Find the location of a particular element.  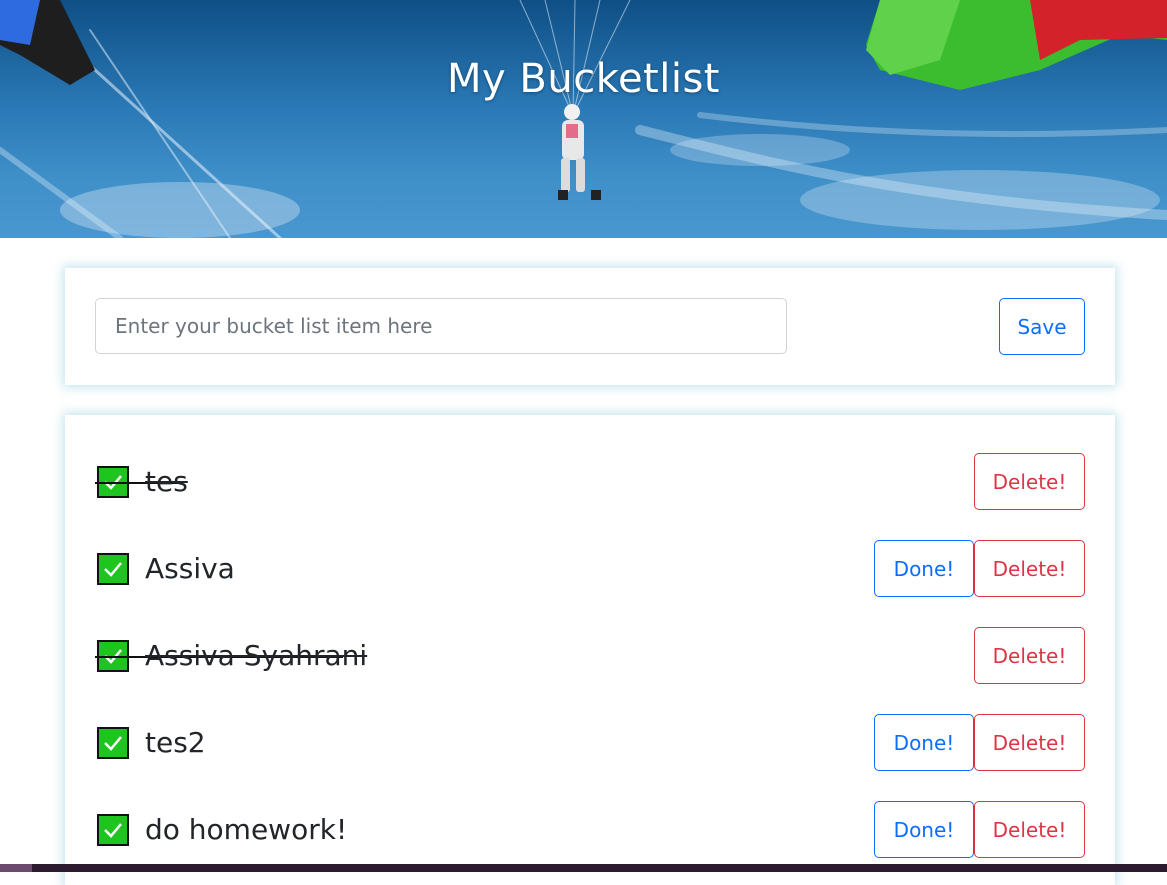

list-item-text: tes2 is located at coordinates (175, 742).